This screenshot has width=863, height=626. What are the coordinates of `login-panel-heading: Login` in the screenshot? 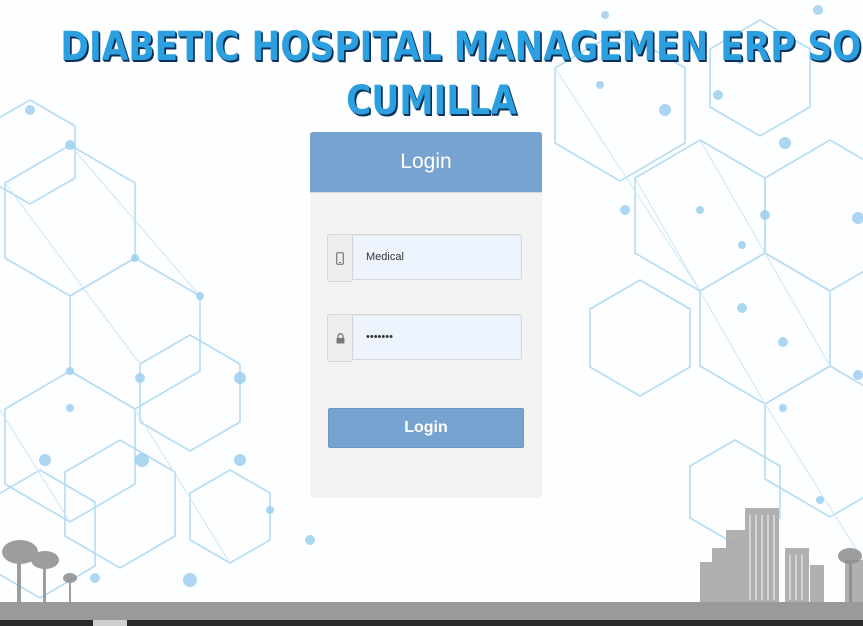 It's located at (426, 162).